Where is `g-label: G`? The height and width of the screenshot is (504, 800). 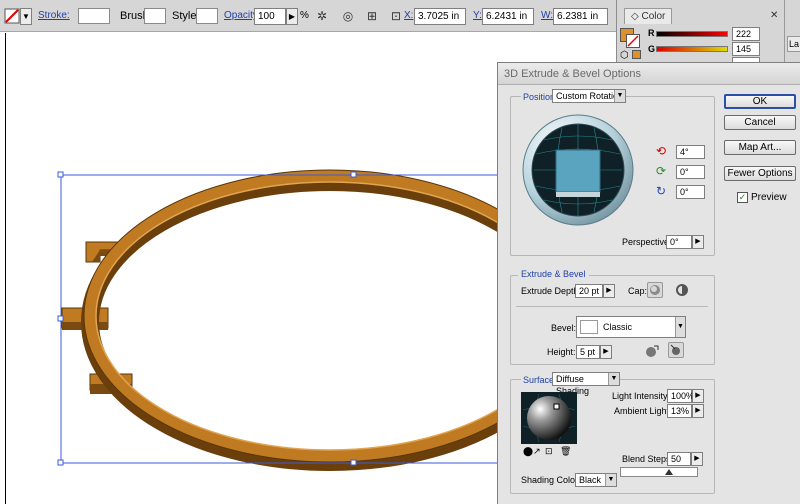
g-label: G is located at coordinates (652, 49).